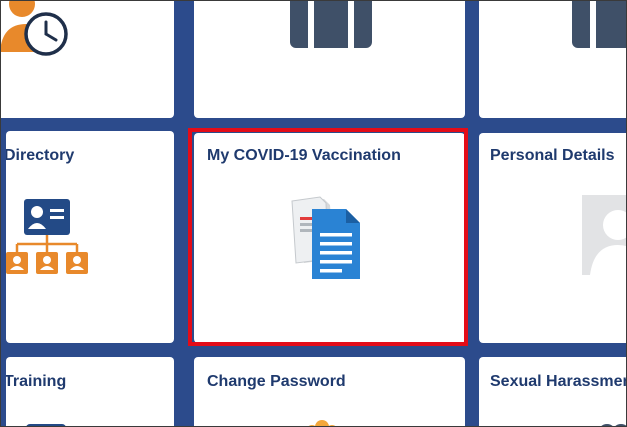 The width and height of the screenshot is (627, 427). I want to click on tile-change-password: Change Password, so click(329, 392).